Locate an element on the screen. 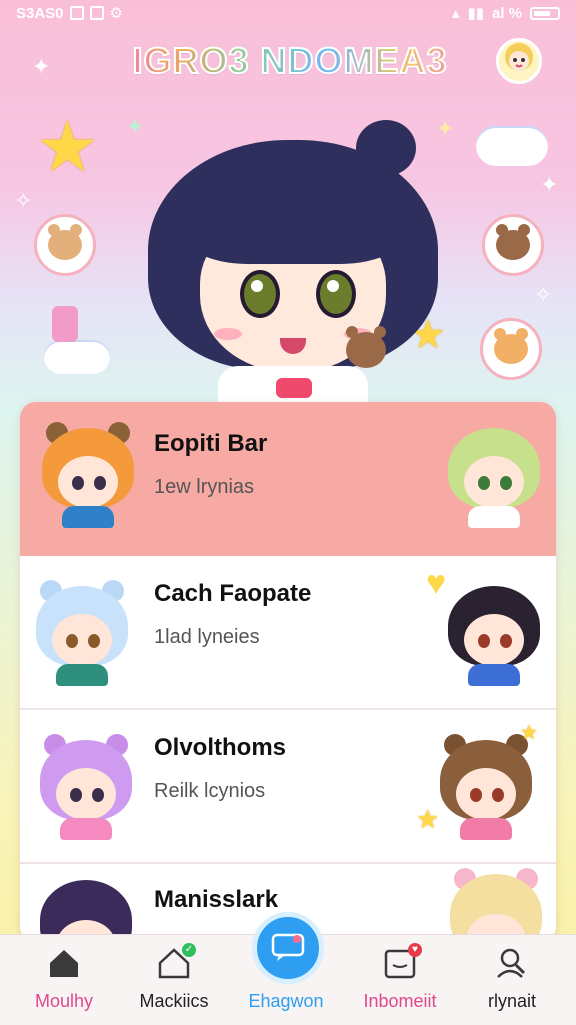  signal-icon: ▮▮ is located at coordinates (475, 13).